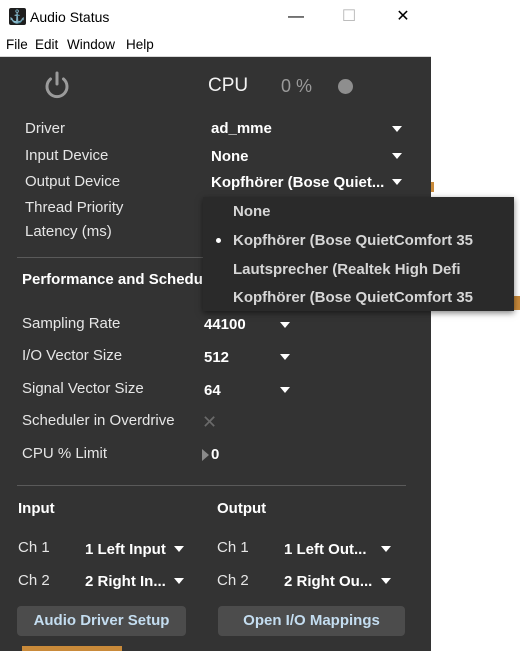  What do you see at coordinates (215, 454) in the screenshot?
I see `cpu-limit-number: 0` at bounding box center [215, 454].